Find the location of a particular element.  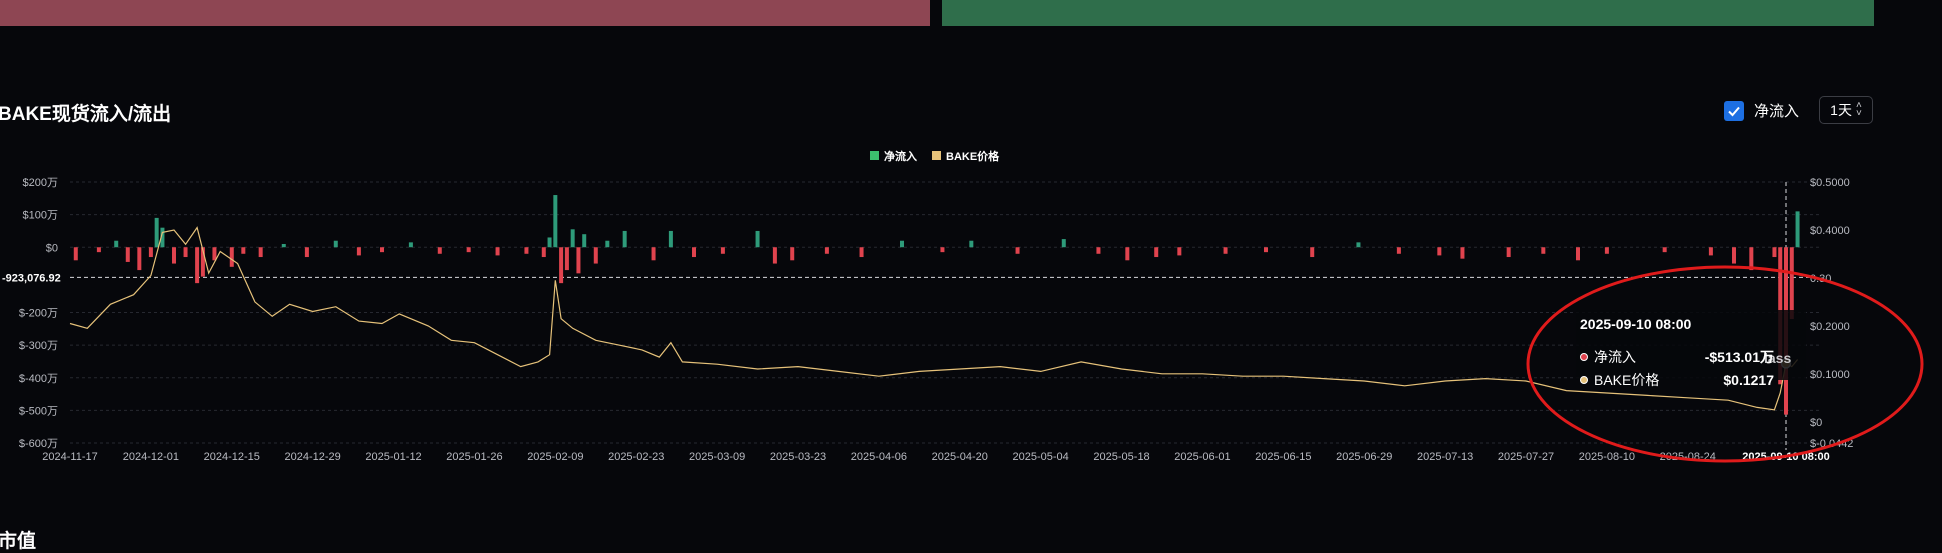

x-tick-label: 2025-08-10 is located at coordinates (1607, 457).